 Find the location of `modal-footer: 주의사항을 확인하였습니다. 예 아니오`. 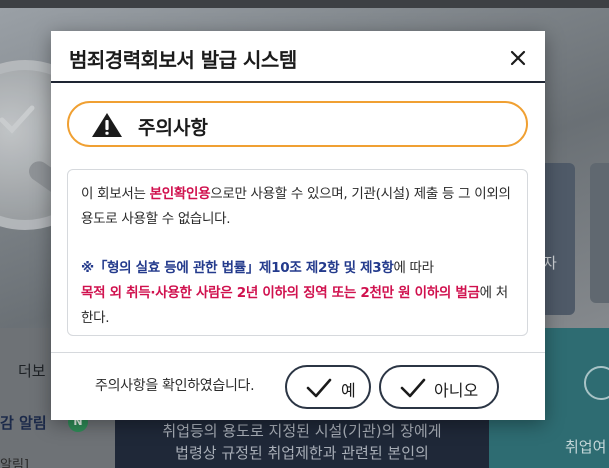

modal-footer: 주의사항을 확인하였습니다. 예 아니오 is located at coordinates (298, 386).